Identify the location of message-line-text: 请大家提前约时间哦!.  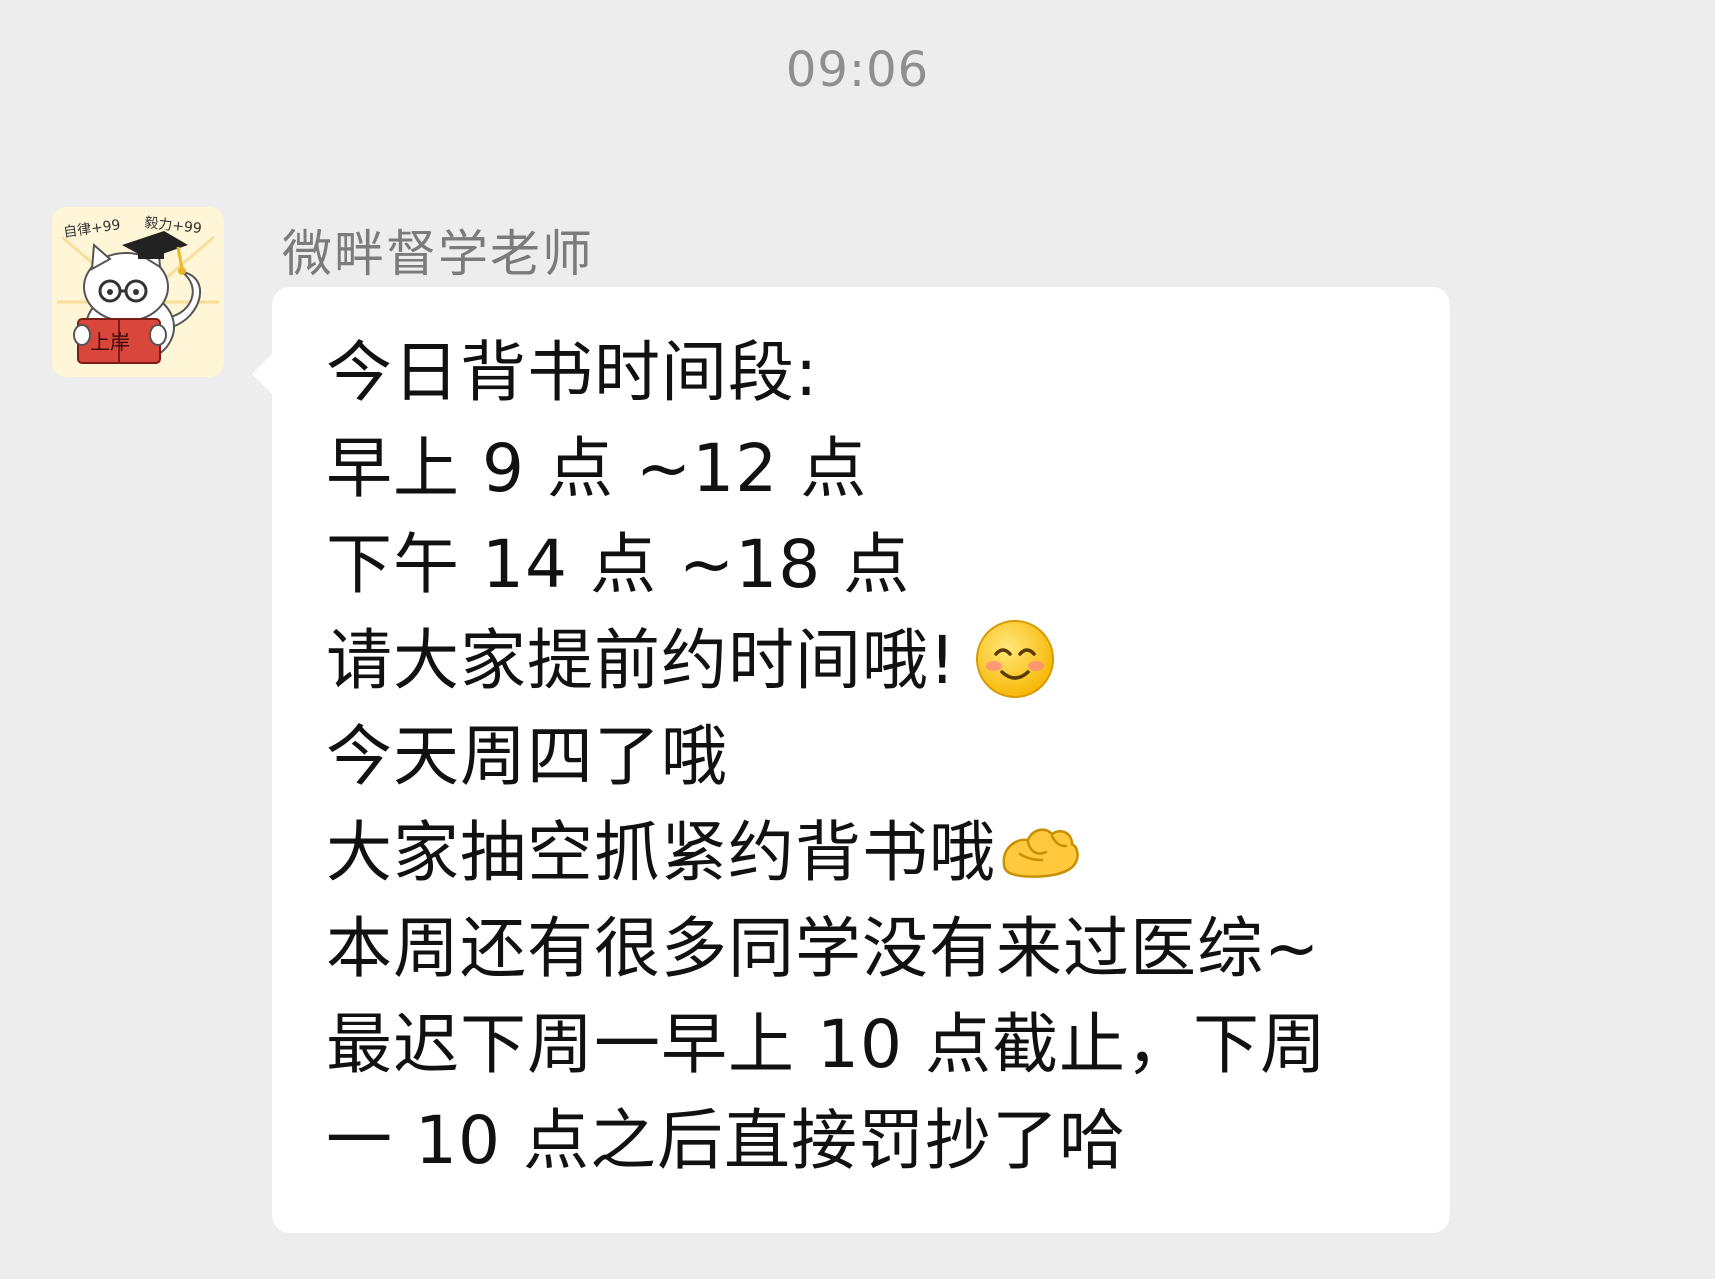
(641, 660).